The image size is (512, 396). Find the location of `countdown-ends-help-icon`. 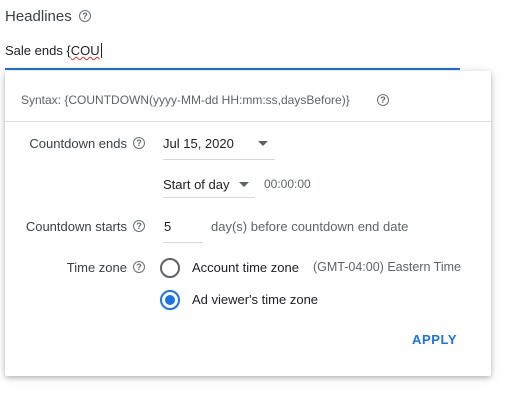

countdown-ends-help-icon is located at coordinates (139, 143).